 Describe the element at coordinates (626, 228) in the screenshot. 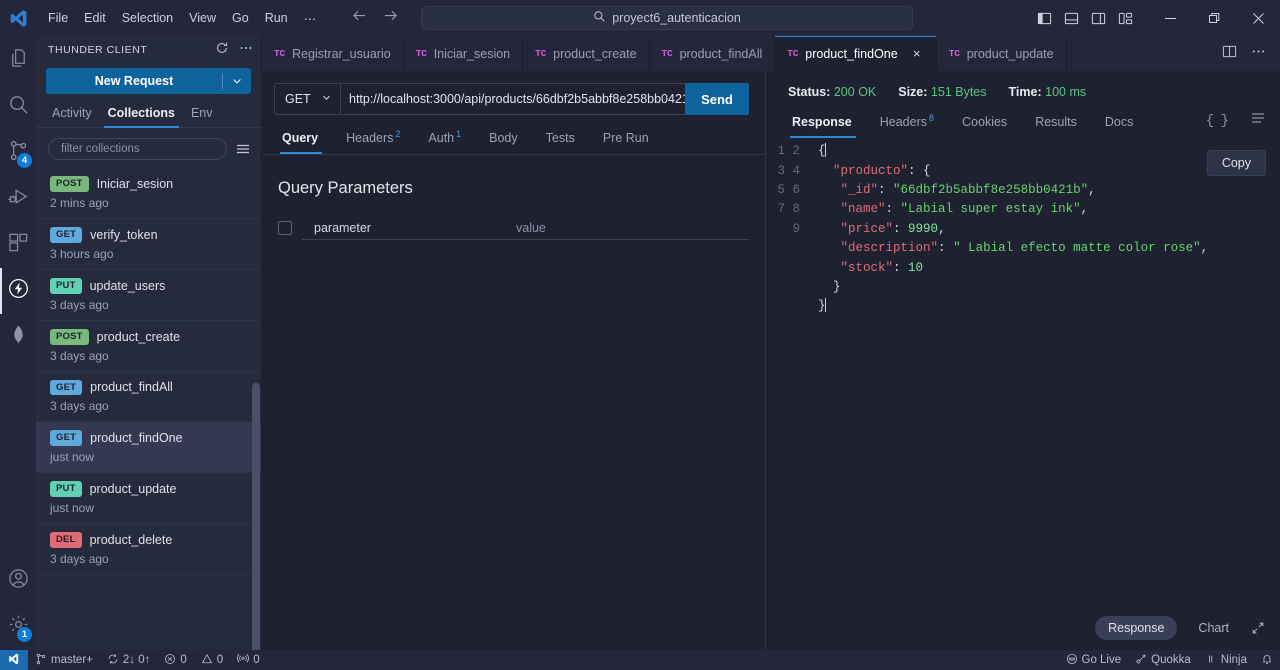

I see `value-input: value` at that location.